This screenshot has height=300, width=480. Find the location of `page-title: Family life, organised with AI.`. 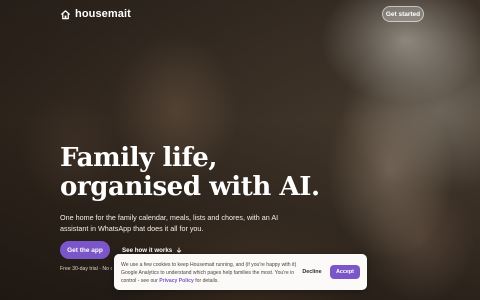

page-title: Family life, organised with AI. is located at coordinates (200, 173).